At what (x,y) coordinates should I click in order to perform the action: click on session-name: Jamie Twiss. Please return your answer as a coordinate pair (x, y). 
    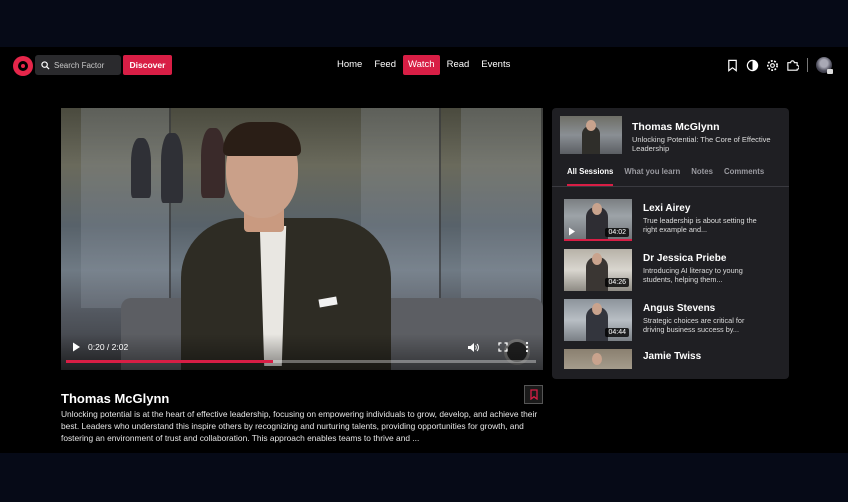
    Looking at the image, I should click on (672, 356).